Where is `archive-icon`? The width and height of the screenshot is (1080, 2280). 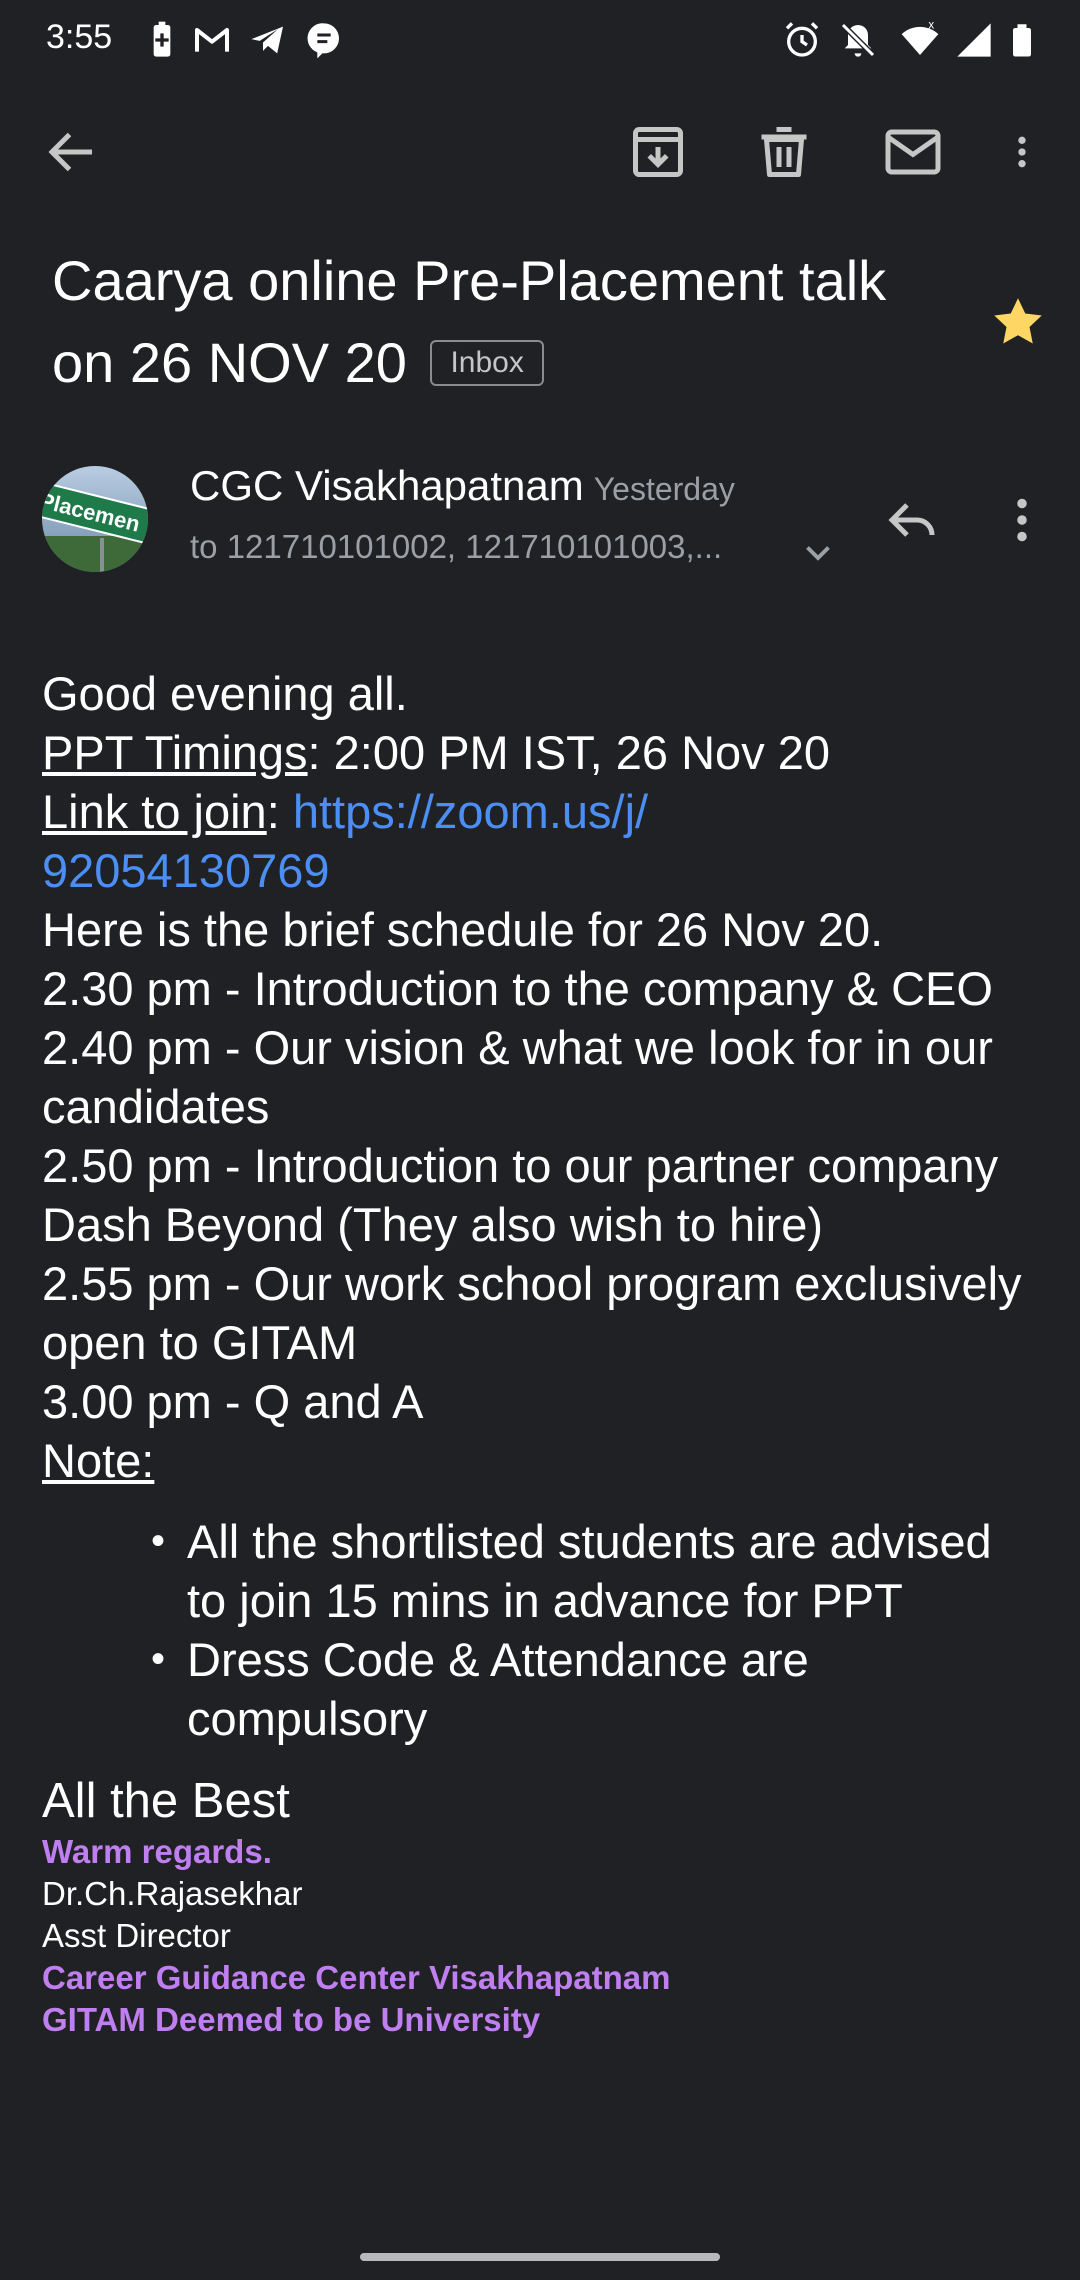 archive-icon is located at coordinates (658, 152).